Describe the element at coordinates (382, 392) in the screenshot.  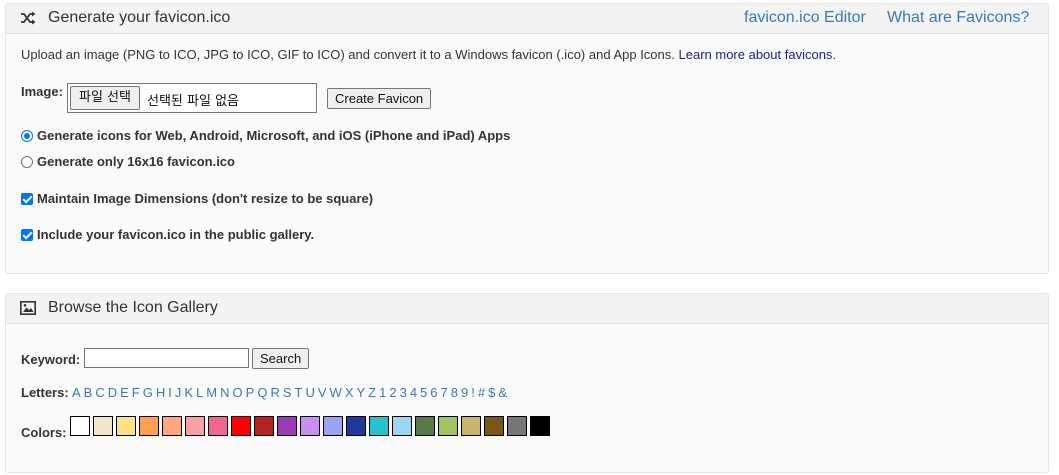
I see `letter-link: 1` at that location.